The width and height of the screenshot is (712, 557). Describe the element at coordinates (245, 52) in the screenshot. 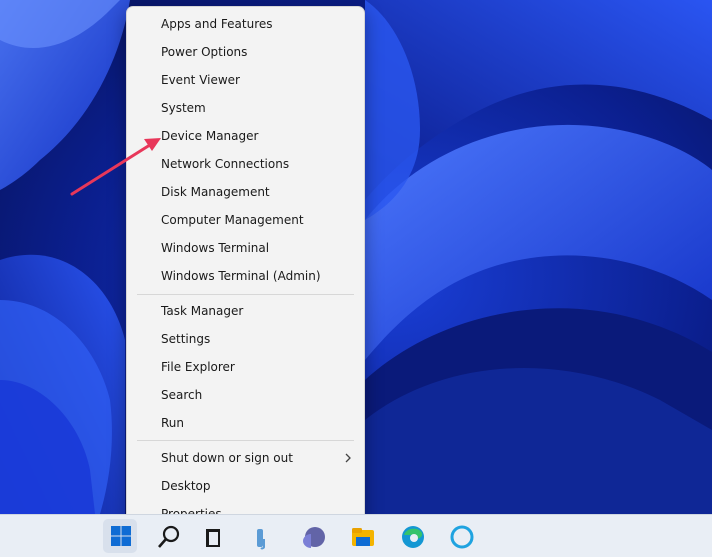

I see `menu-item-power-options: Power Options` at that location.